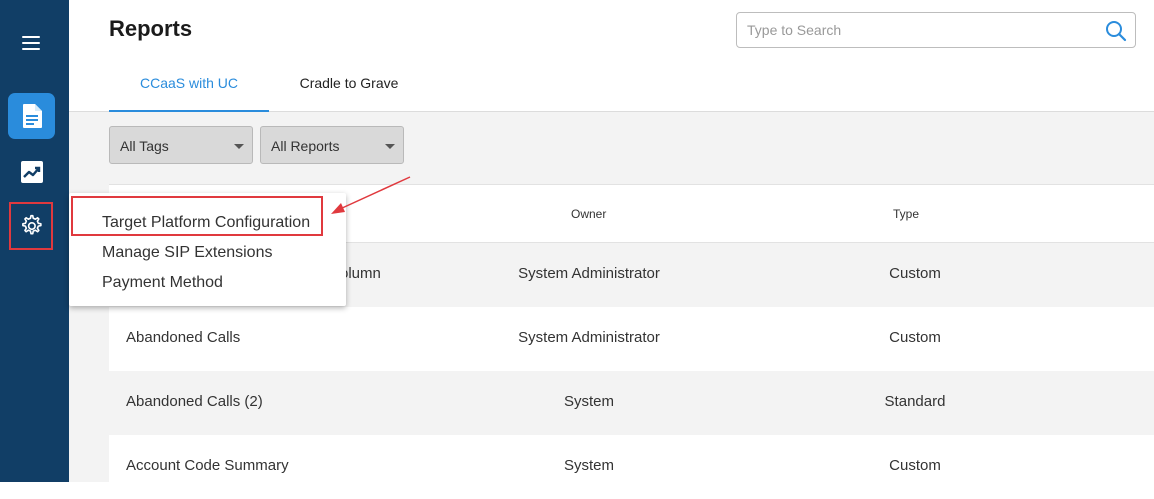 Image resolution: width=1154 pixels, height=499 pixels. What do you see at coordinates (305, 146) in the screenshot?
I see `reports-filter-value: All Reports` at bounding box center [305, 146].